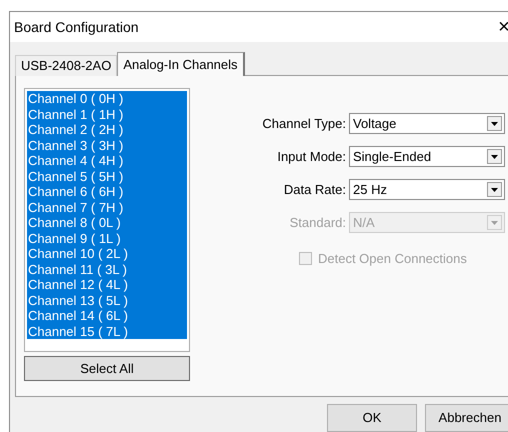 The image size is (508, 432). What do you see at coordinates (427, 123) in the screenshot?
I see `dropdown: Voltage` at bounding box center [427, 123].